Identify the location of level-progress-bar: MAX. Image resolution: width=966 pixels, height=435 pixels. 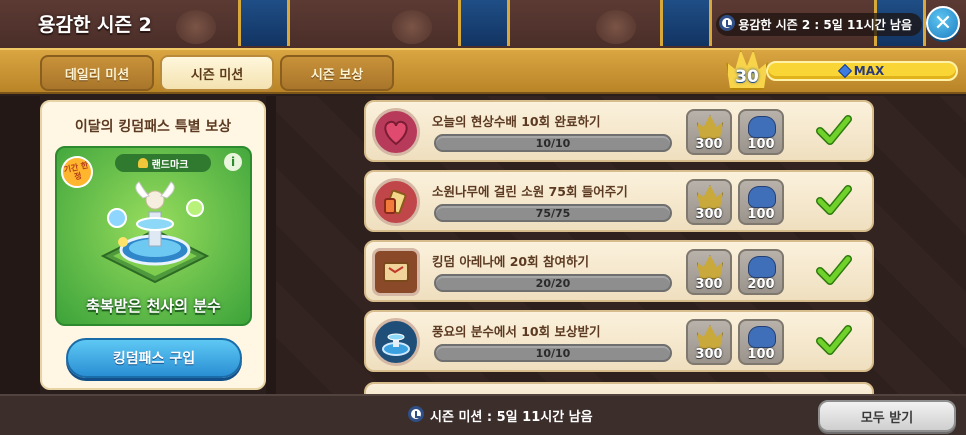
(862, 71).